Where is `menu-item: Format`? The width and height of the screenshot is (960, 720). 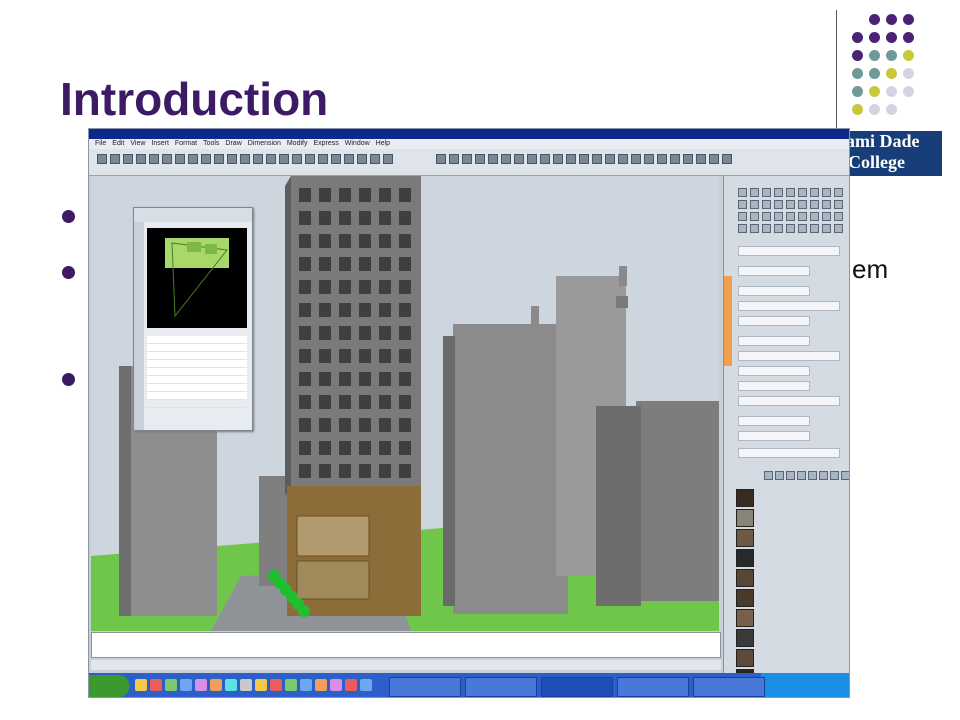
menu-item: Format is located at coordinates (186, 143).